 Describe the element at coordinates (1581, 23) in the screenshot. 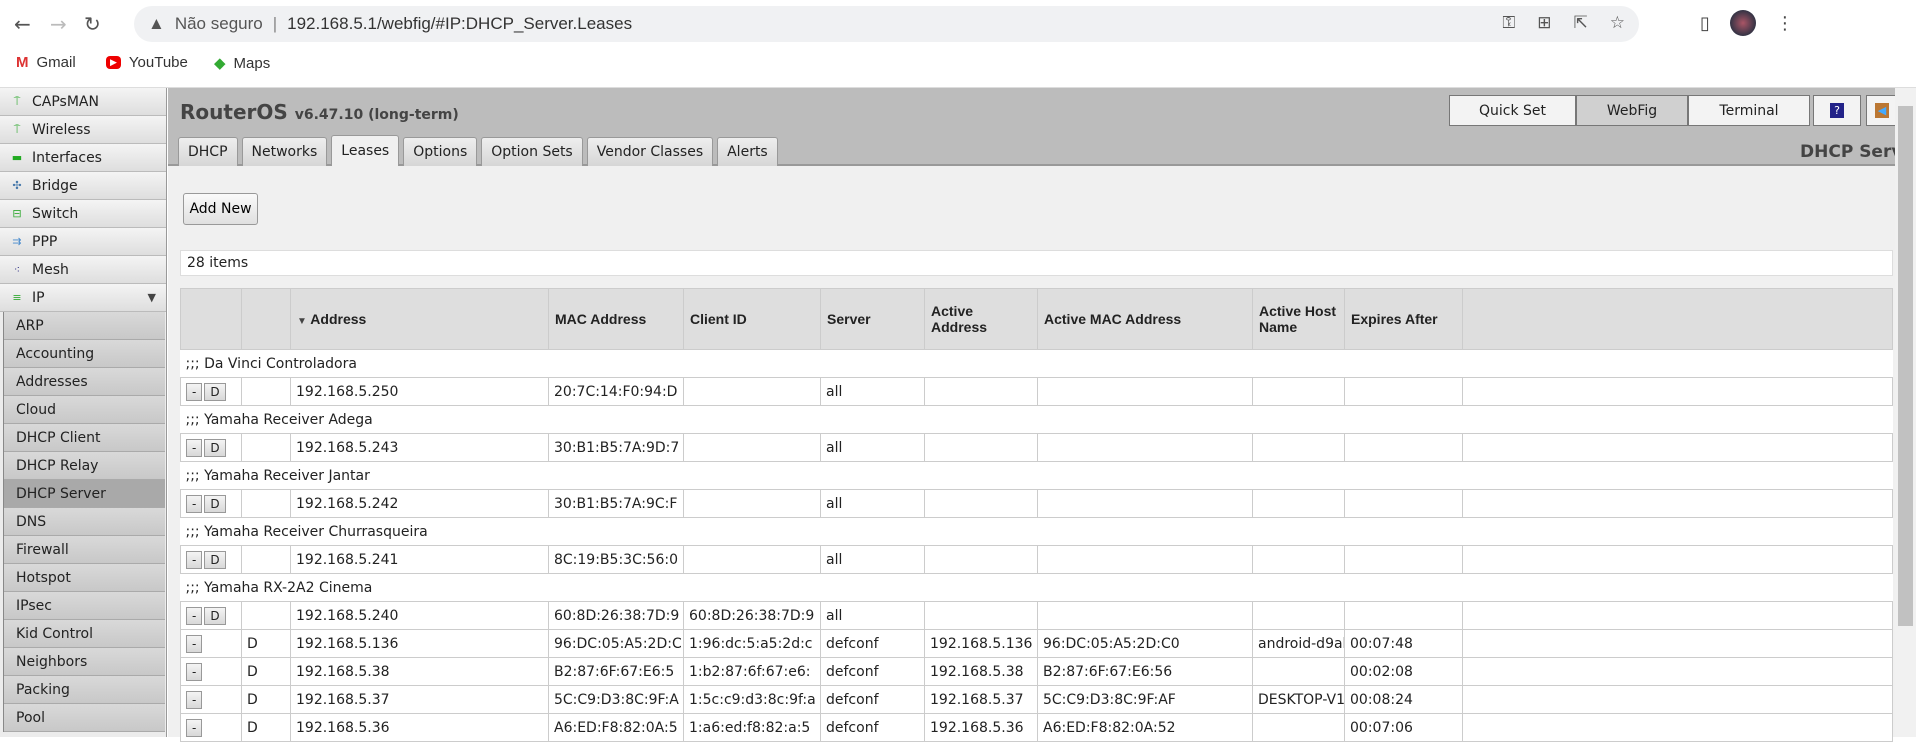

I see `share-icon: ⇱` at that location.